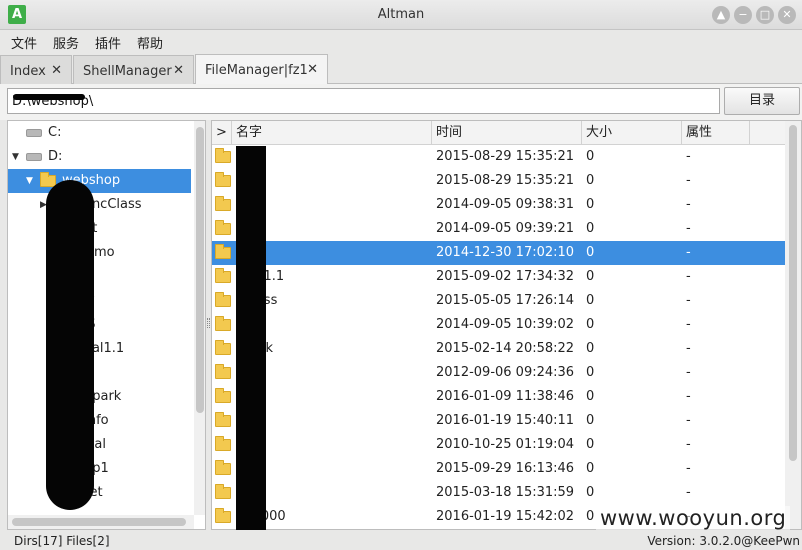  I want to click on tree-item: 3, so click(99, 277).